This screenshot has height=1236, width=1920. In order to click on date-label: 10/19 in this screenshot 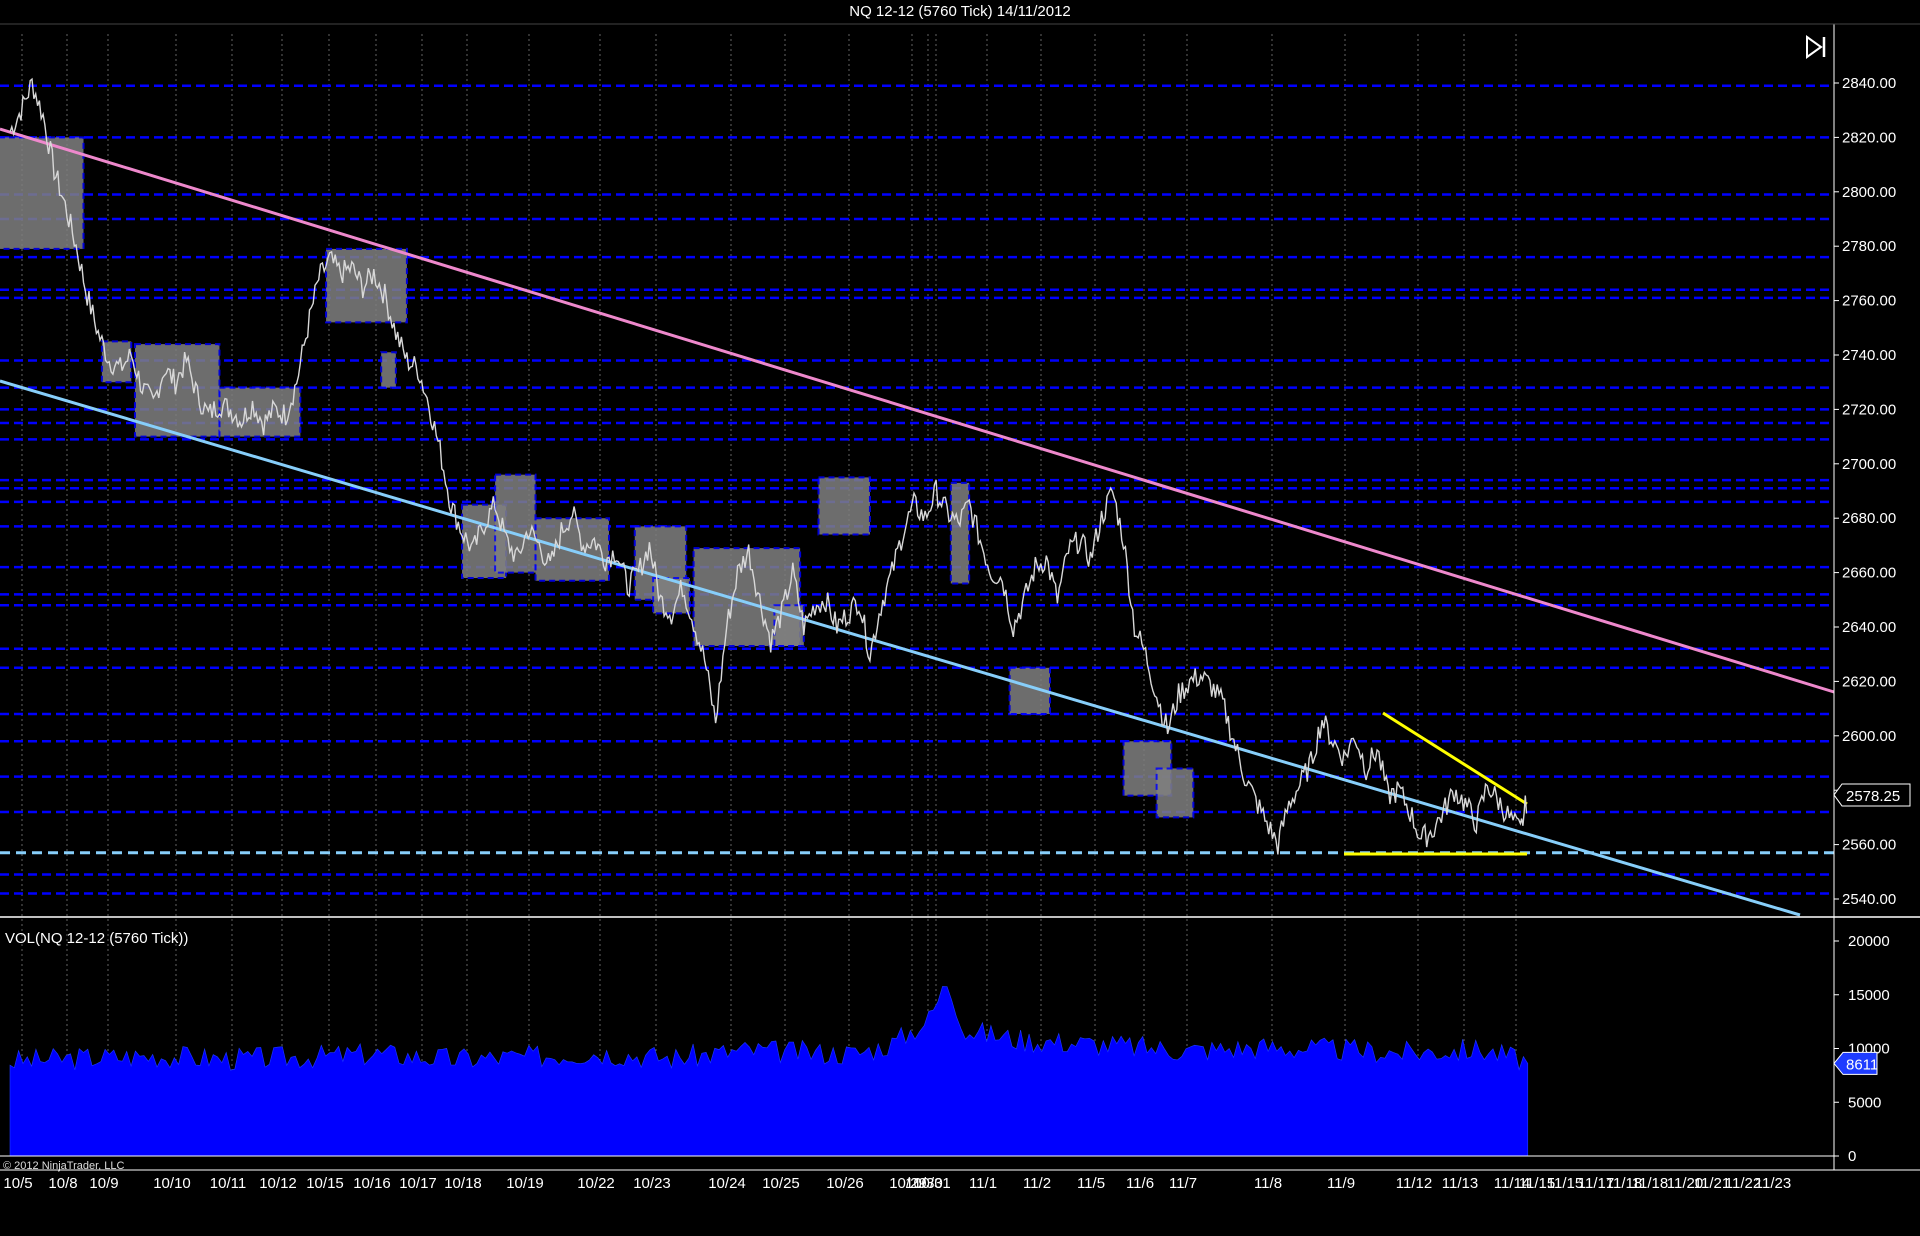, I will do `click(525, 1183)`.